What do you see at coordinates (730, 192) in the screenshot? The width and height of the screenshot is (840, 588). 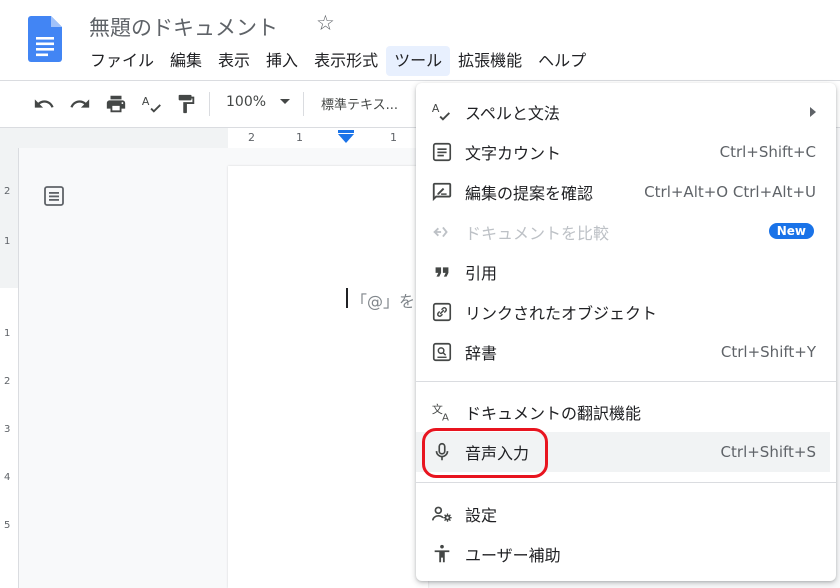 I see `shortcut-text: Ctrl+Alt+O Ctrl+Alt+U` at bounding box center [730, 192].